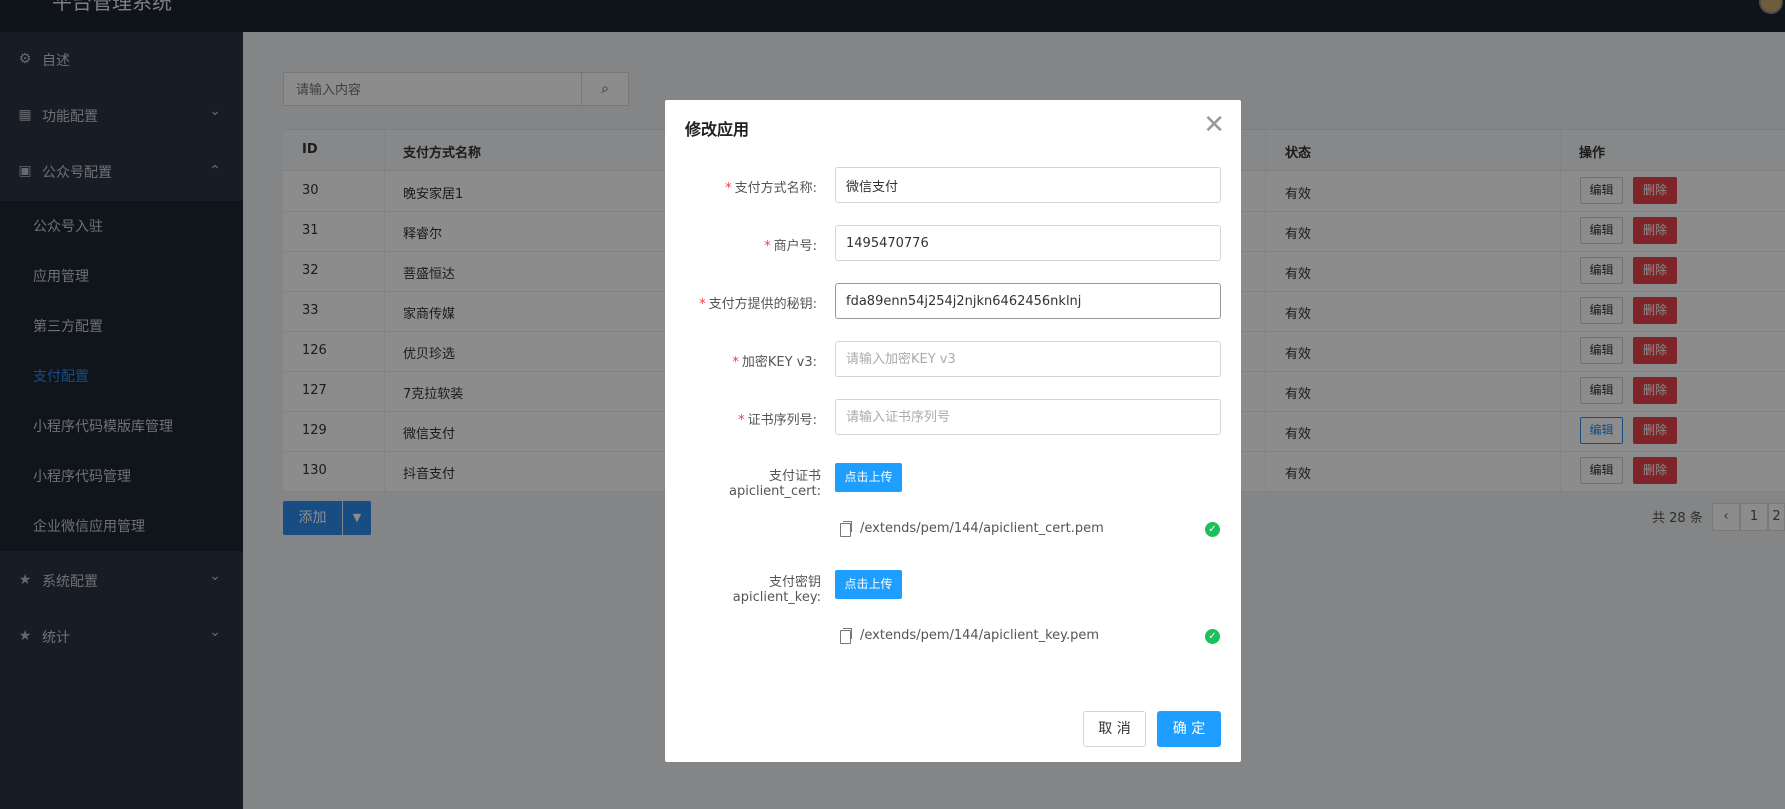 Image resolution: width=1785 pixels, height=809 pixels. What do you see at coordinates (982, 528) in the screenshot?
I see `cert-file-name: /extends/pem/144/apiclient_cert.pem` at bounding box center [982, 528].